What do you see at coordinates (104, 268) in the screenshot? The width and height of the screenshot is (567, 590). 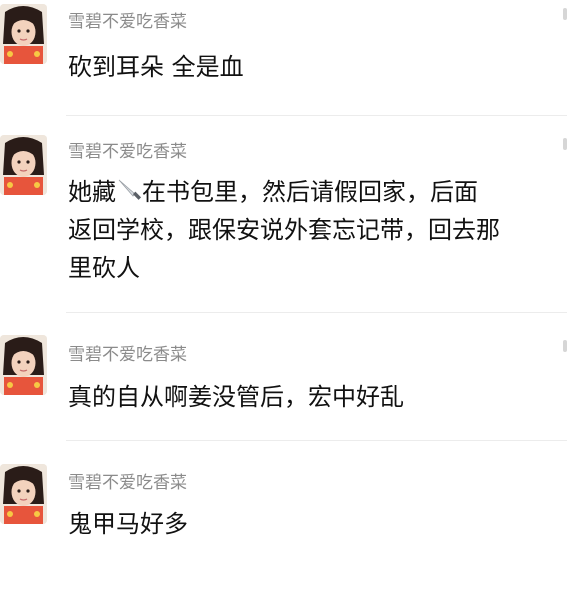 I see `comment-text-line: 里砍人` at bounding box center [104, 268].